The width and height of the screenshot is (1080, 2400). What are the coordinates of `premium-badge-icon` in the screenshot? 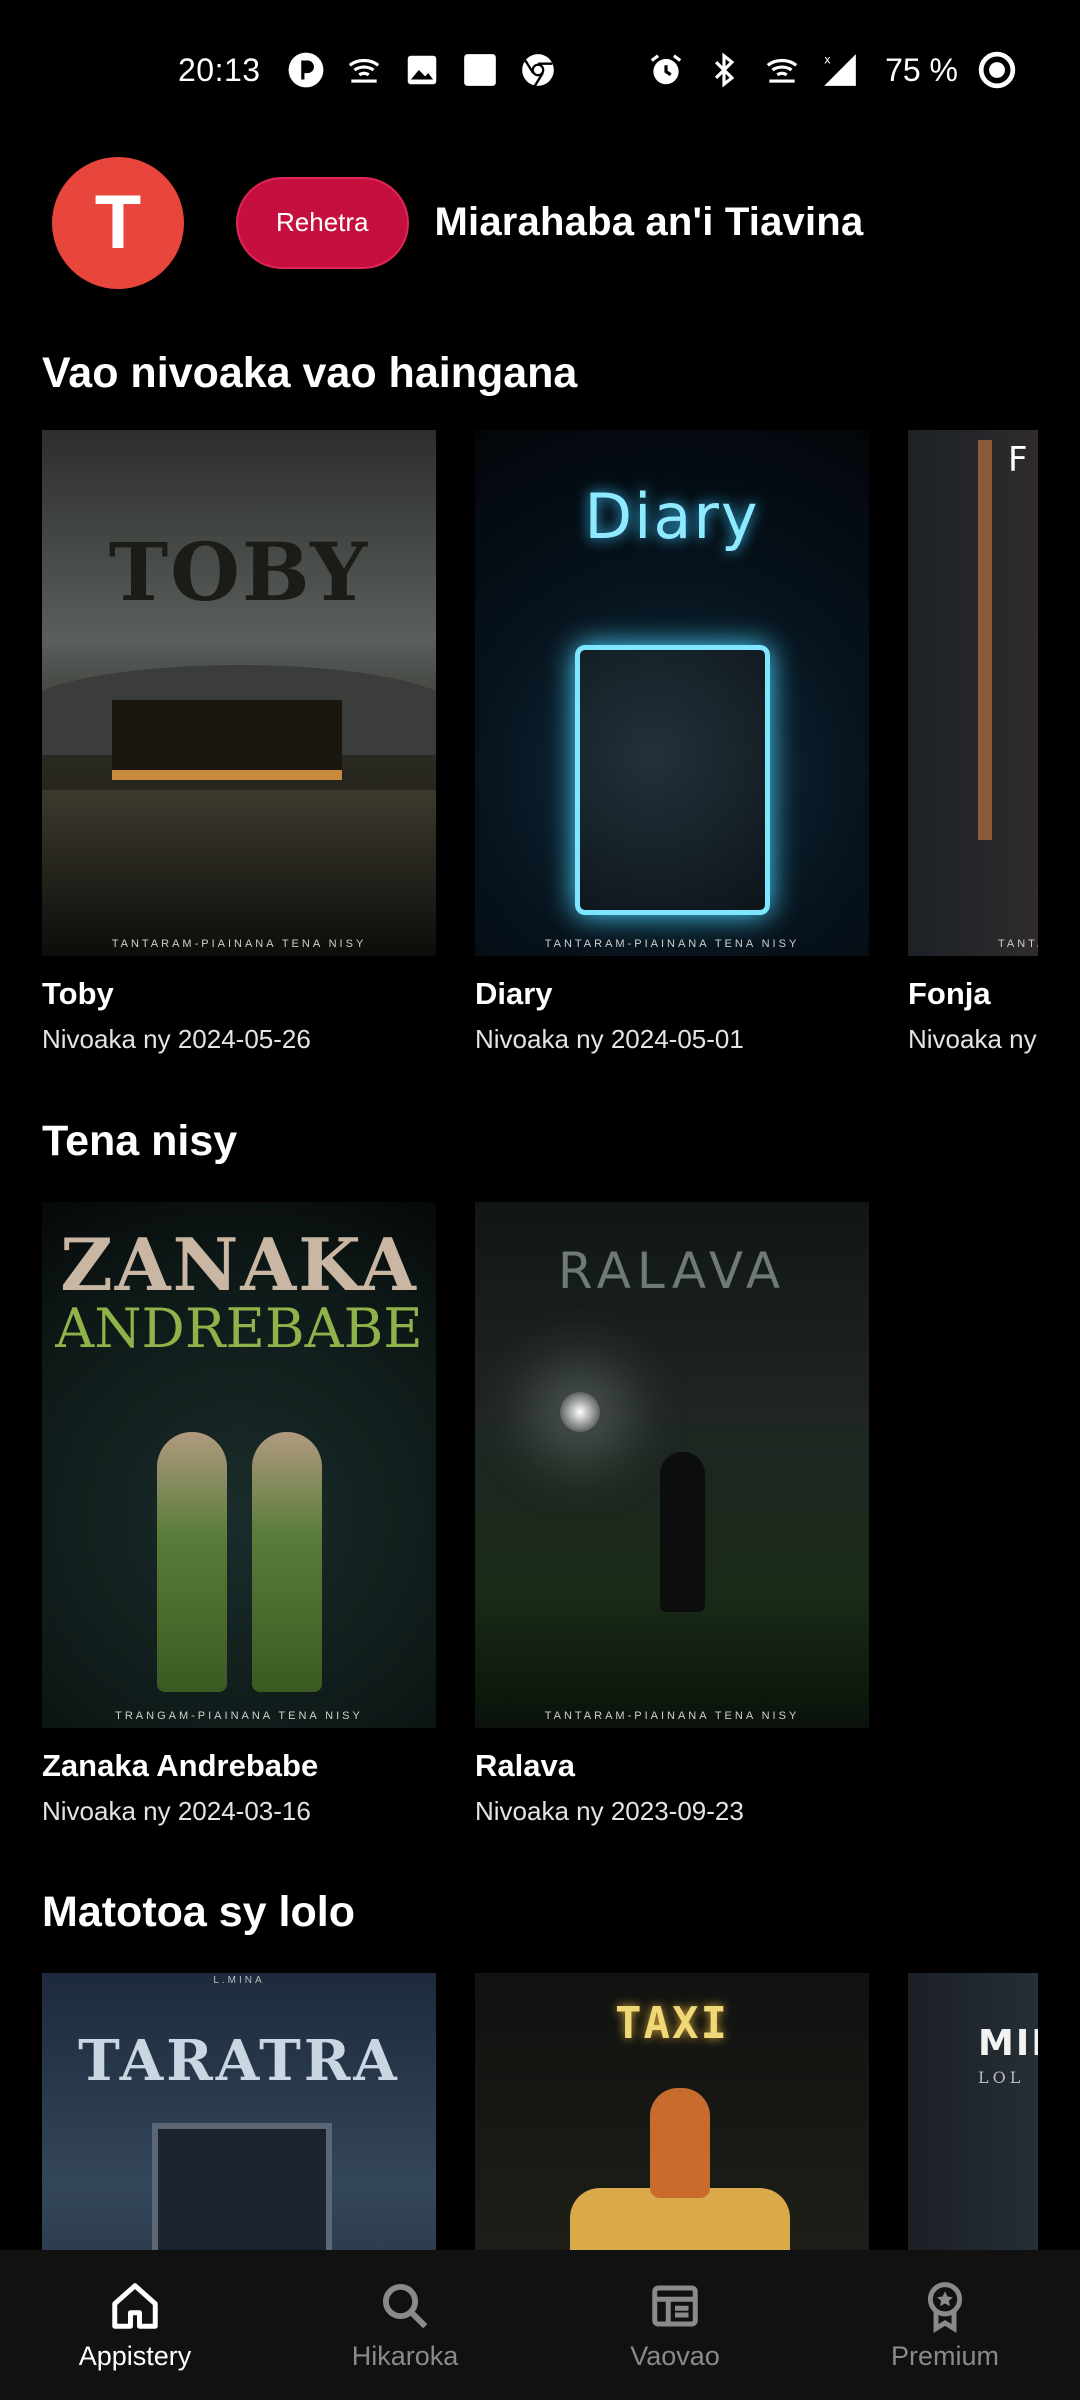 It's located at (945, 2307).